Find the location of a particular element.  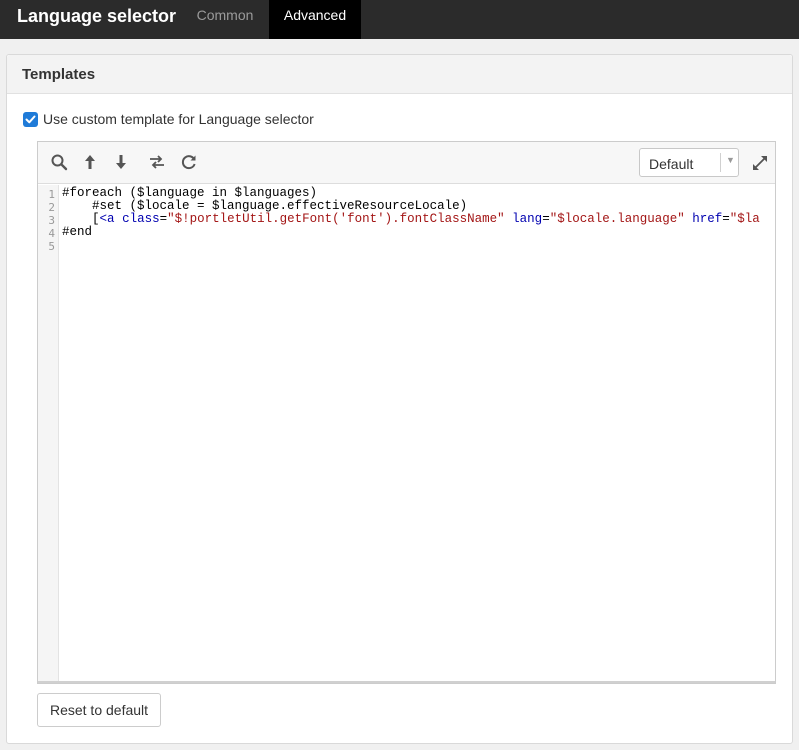

arrow-up-icon is located at coordinates (91, 163).